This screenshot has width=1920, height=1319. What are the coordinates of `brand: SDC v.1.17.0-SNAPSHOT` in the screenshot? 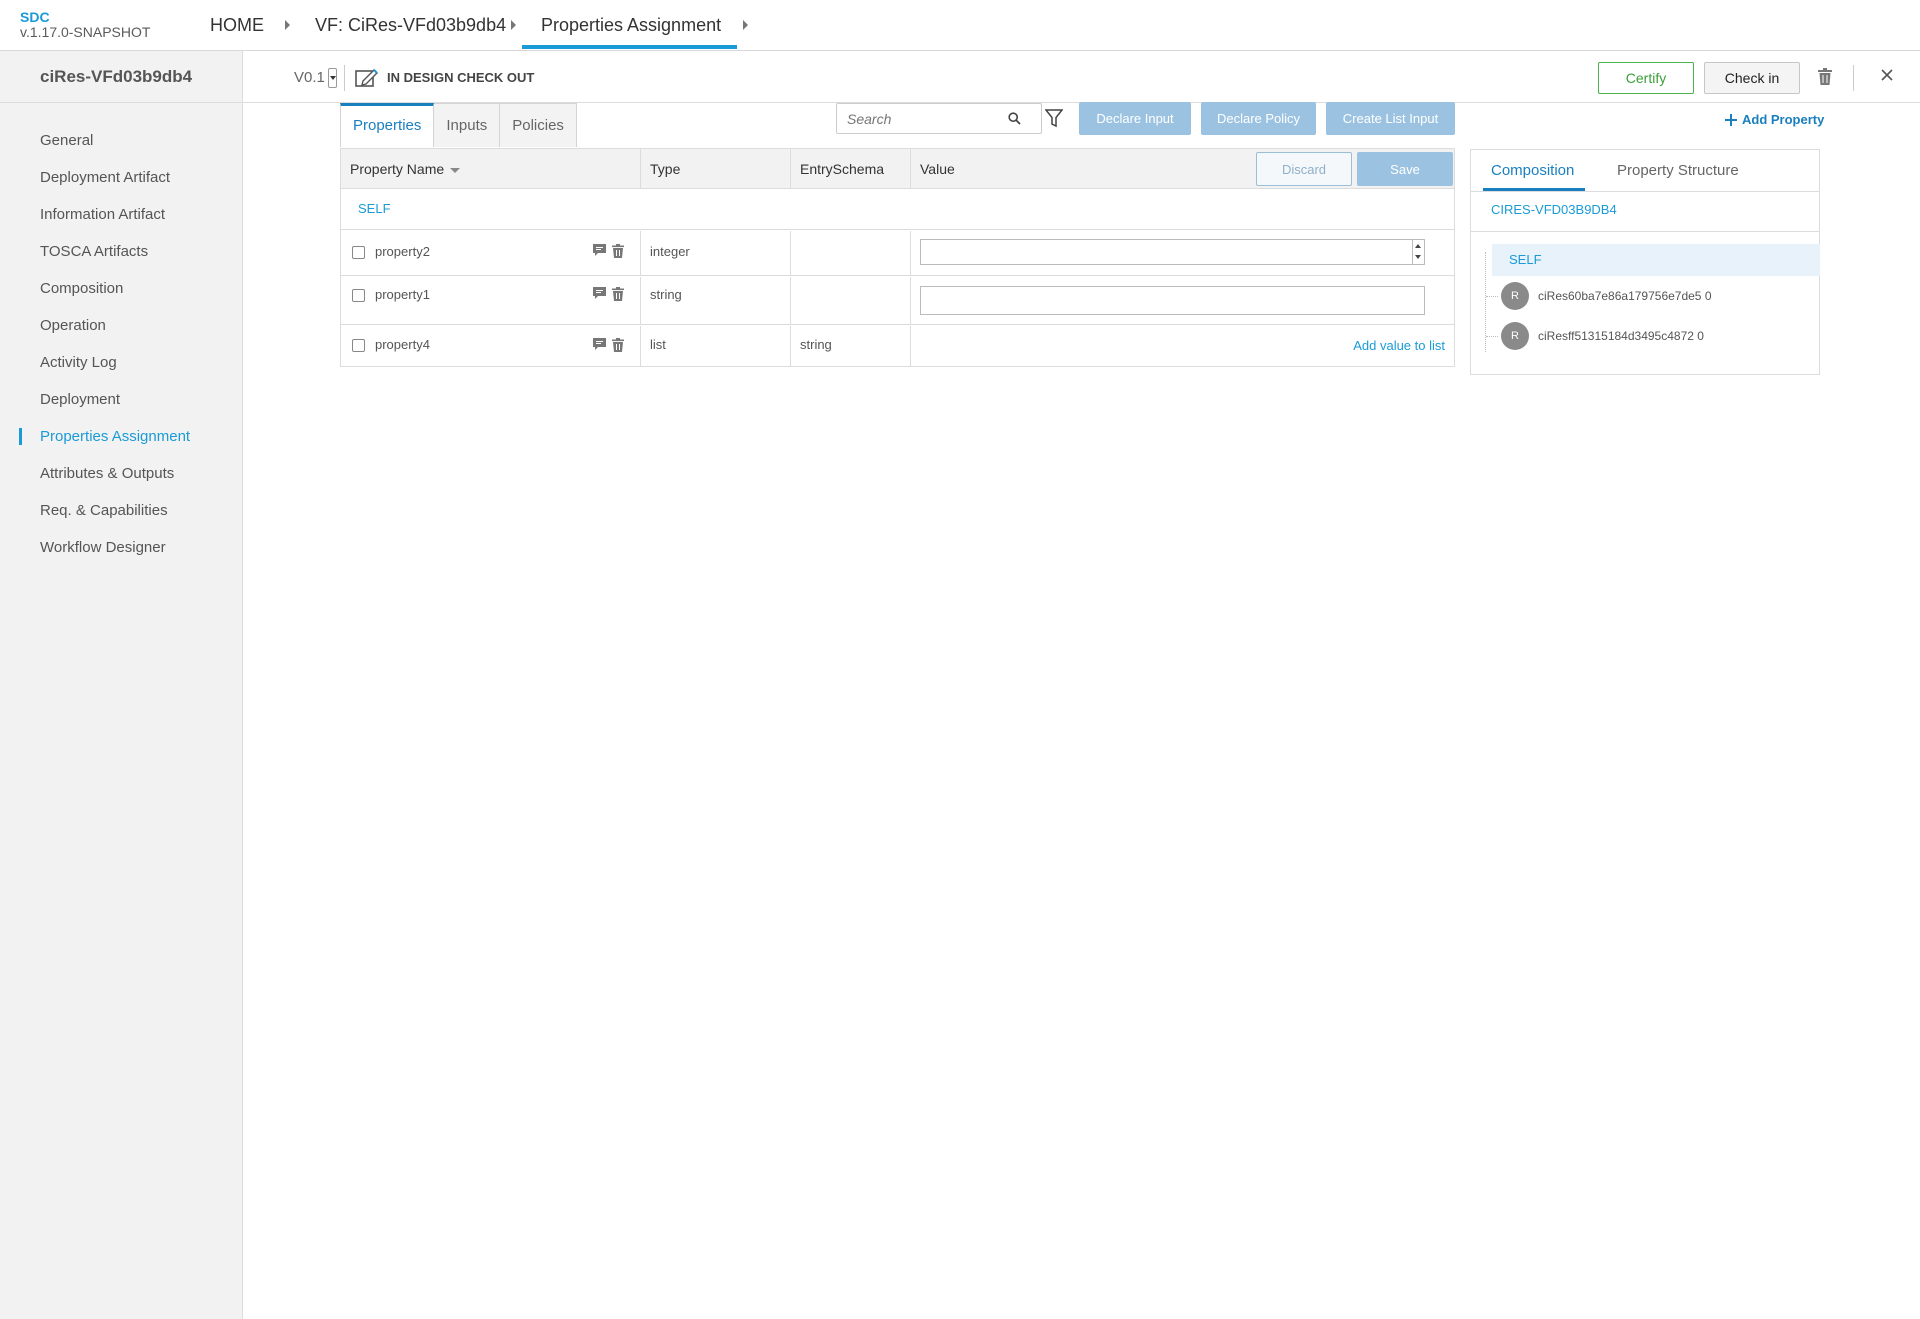 It's located at (85, 25).